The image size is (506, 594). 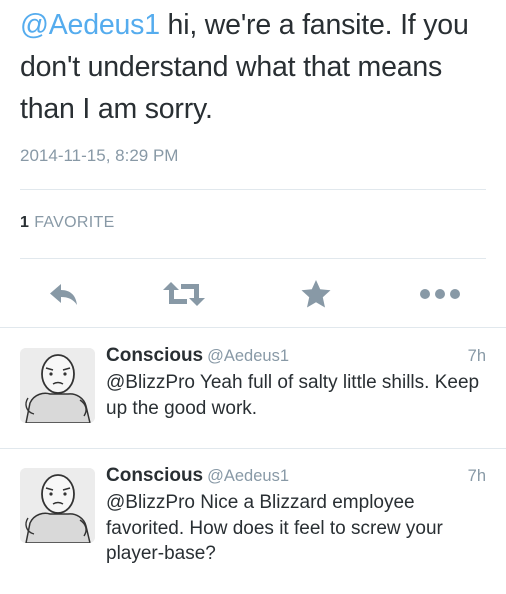 I want to click on retweet-icon, so click(x=184, y=294).